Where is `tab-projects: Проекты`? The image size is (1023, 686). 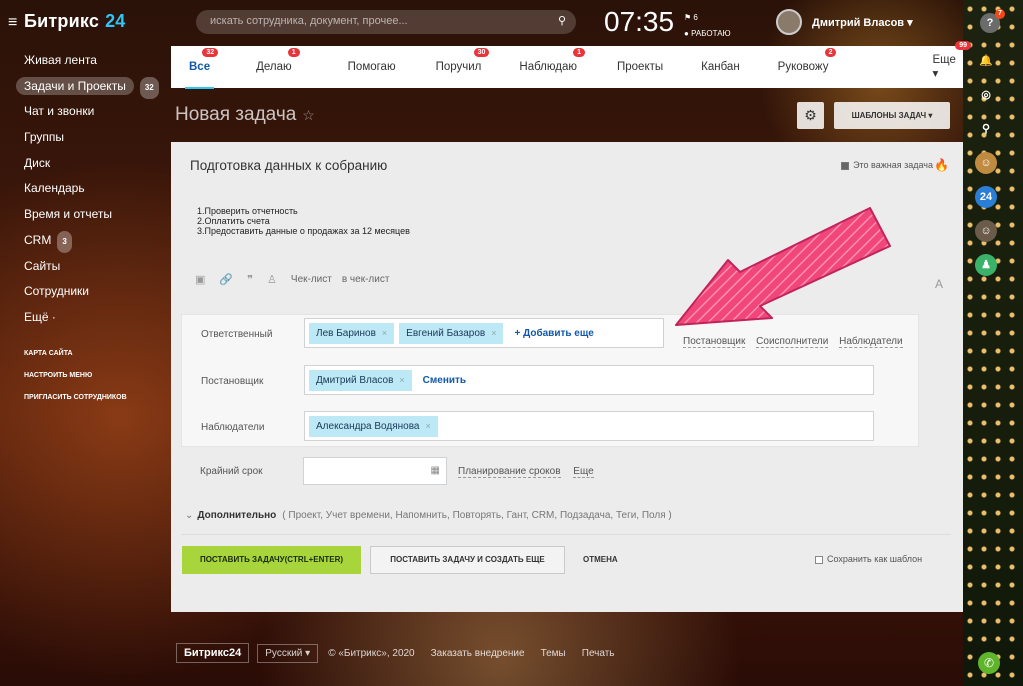
tab-projects: Проекты is located at coordinates (640, 67).